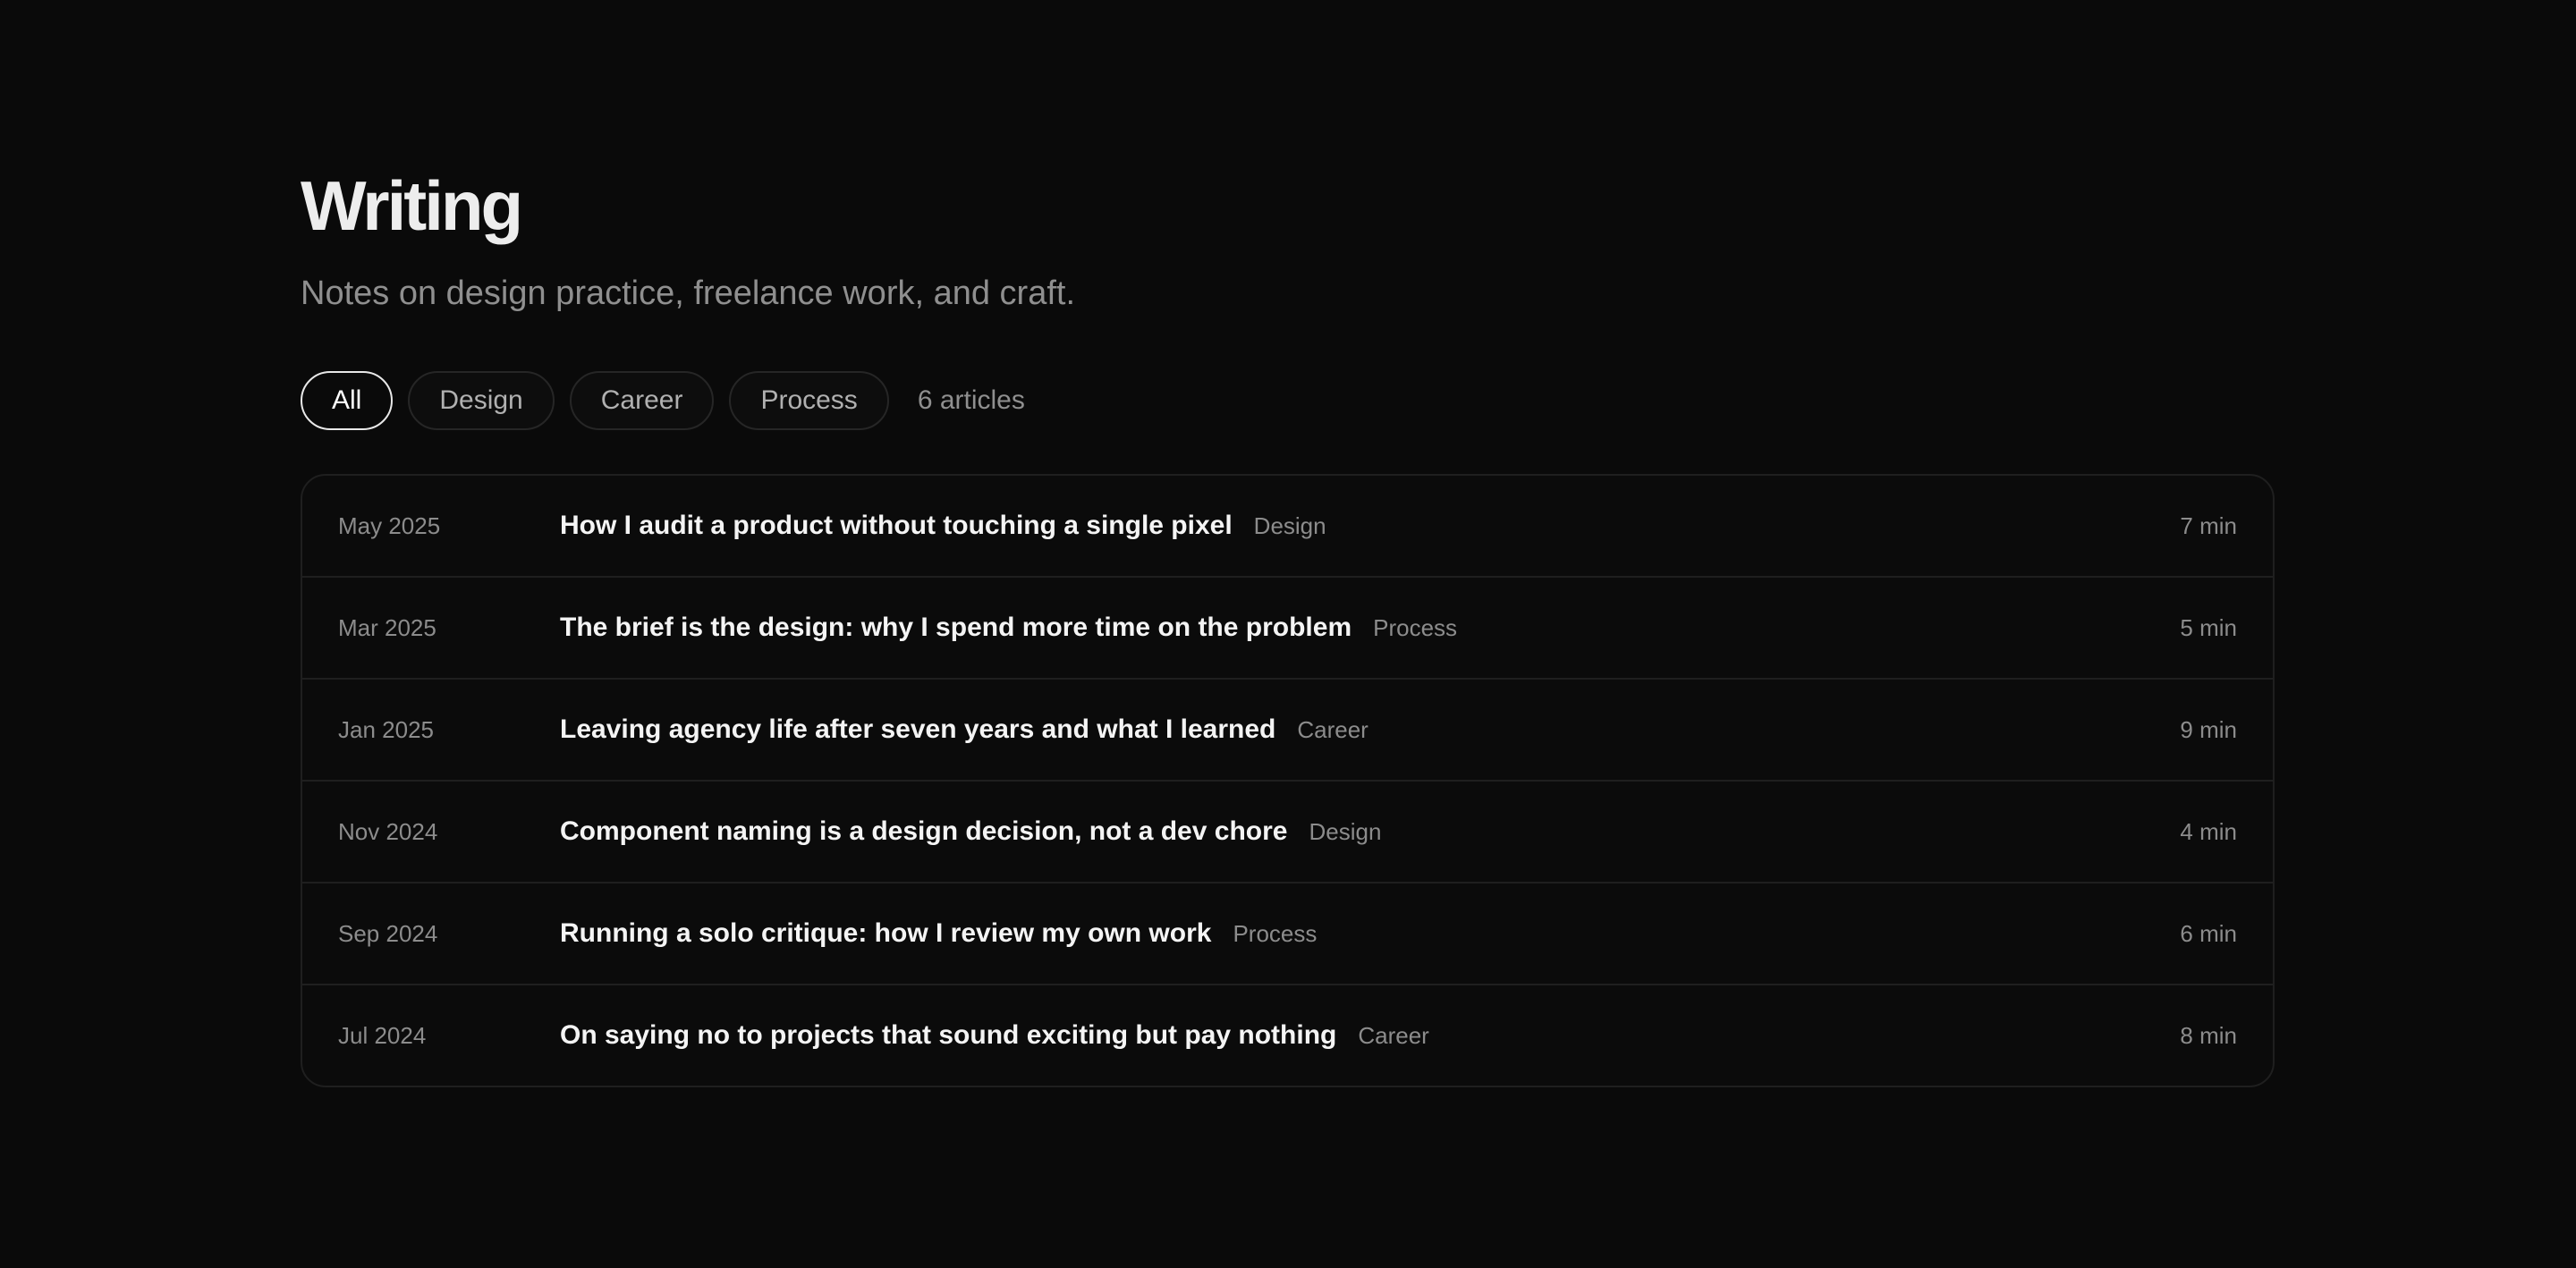 This screenshot has width=2576, height=1268. Describe the element at coordinates (388, 933) in the screenshot. I see `article-date: Sep 2024` at that location.